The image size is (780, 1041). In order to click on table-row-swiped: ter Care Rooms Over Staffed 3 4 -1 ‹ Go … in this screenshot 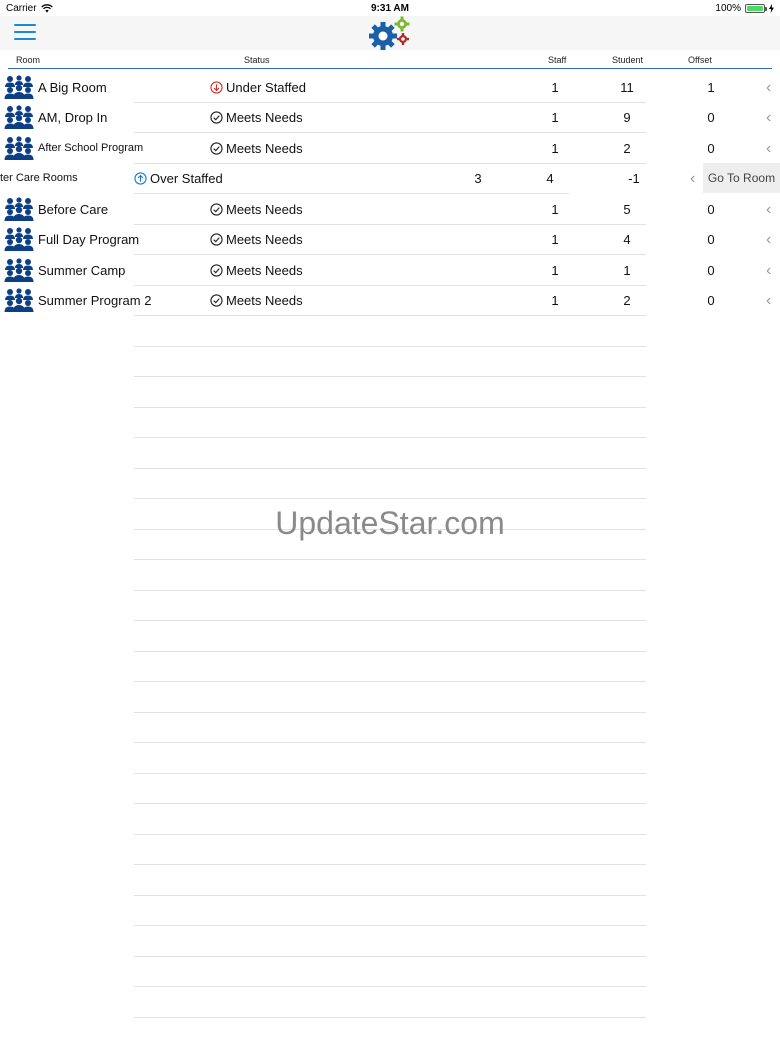, I will do `click(390, 178)`.